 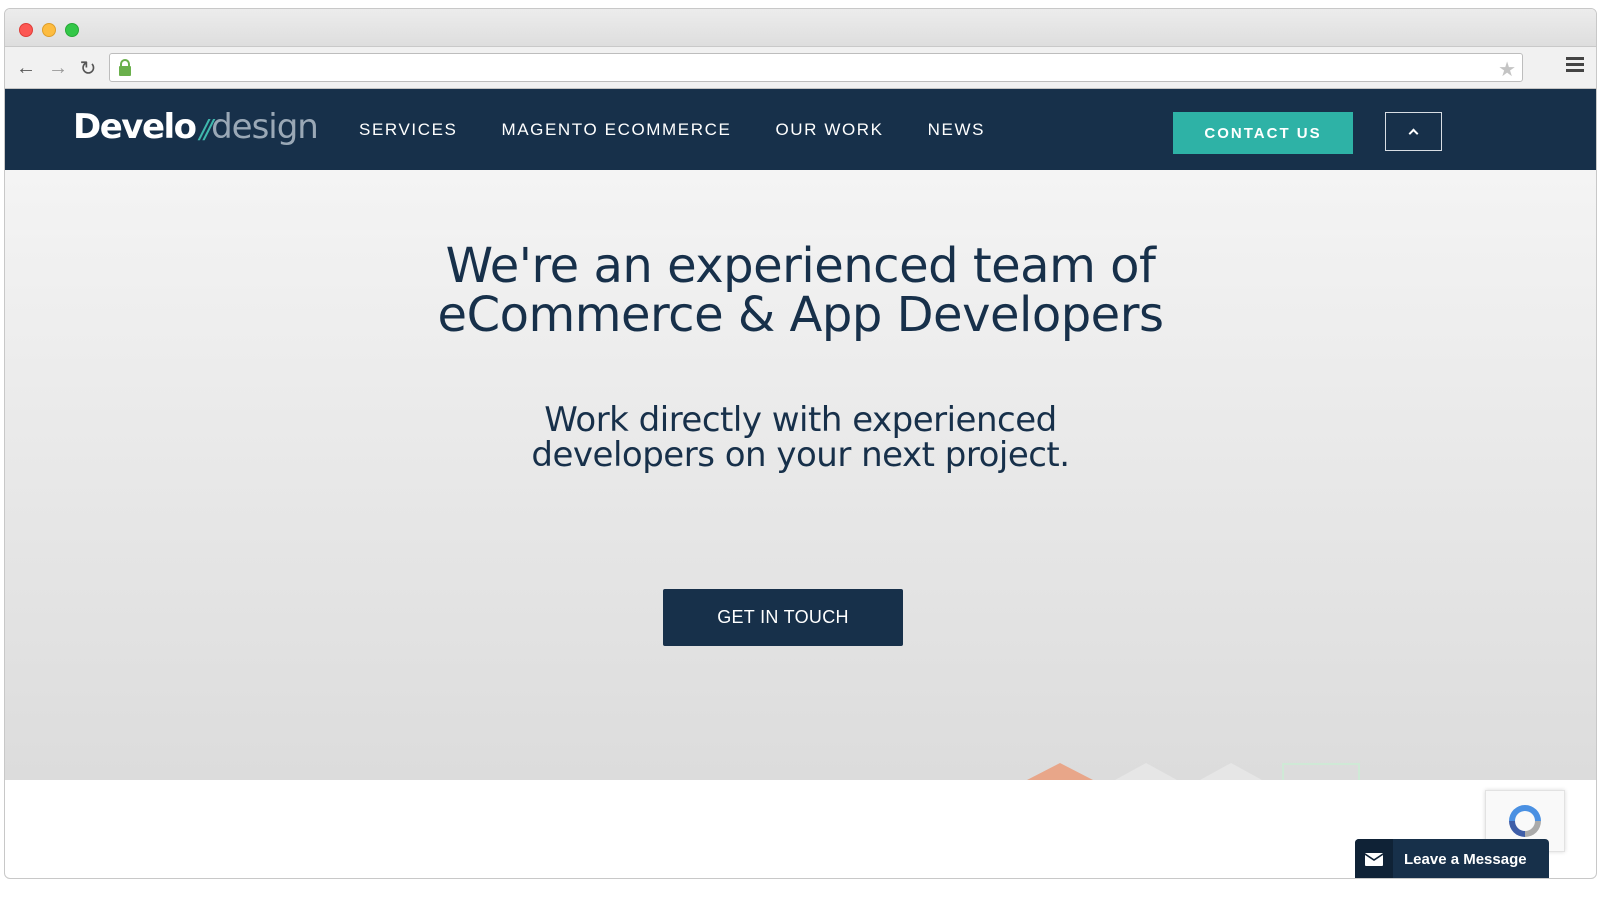 What do you see at coordinates (800, 315) in the screenshot?
I see `hero-title-line-2: eCommerce & App Developers` at bounding box center [800, 315].